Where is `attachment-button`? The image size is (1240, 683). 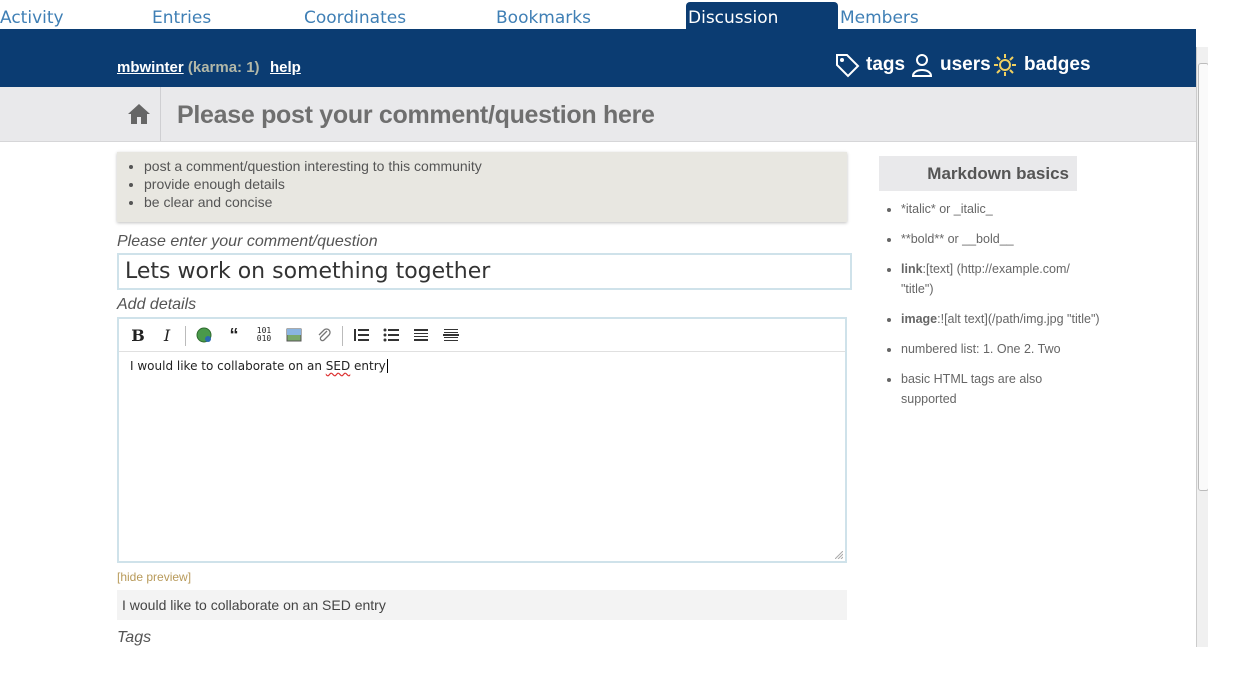 attachment-button is located at coordinates (324, 335).